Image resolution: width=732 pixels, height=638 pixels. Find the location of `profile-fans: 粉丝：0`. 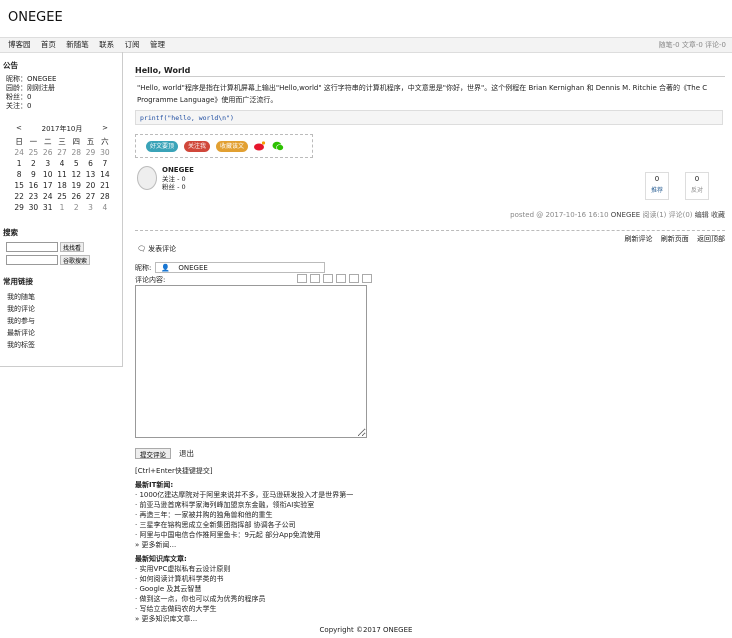

profile-fans: 粉丝：0 is located at coordinates (19, 97).